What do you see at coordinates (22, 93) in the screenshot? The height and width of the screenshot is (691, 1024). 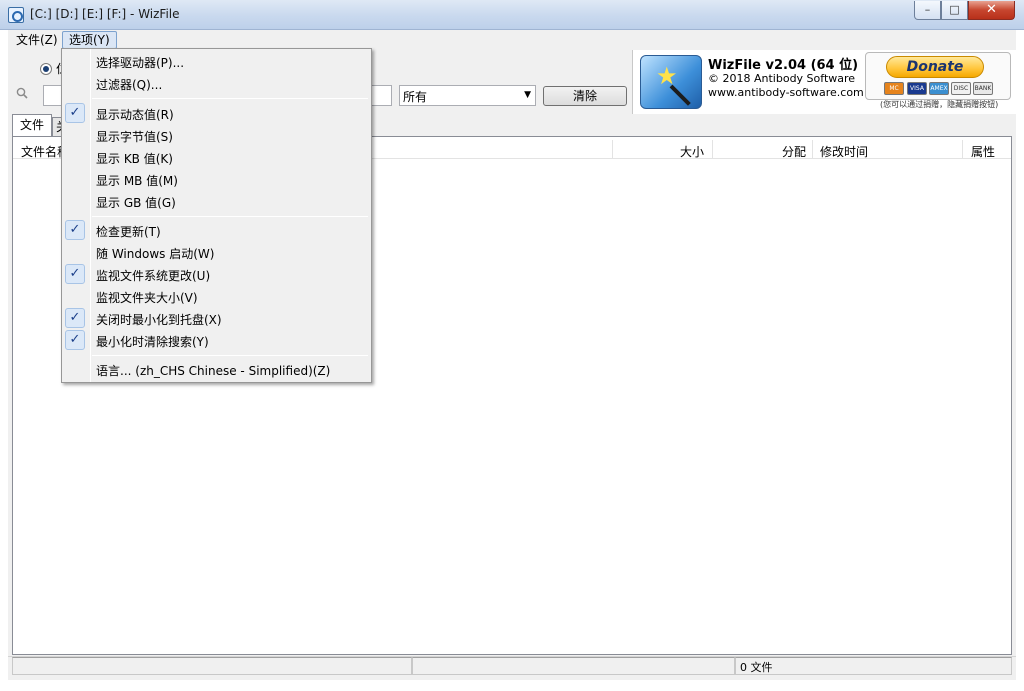 I see `search-icon` at bounding box center [22, 93].